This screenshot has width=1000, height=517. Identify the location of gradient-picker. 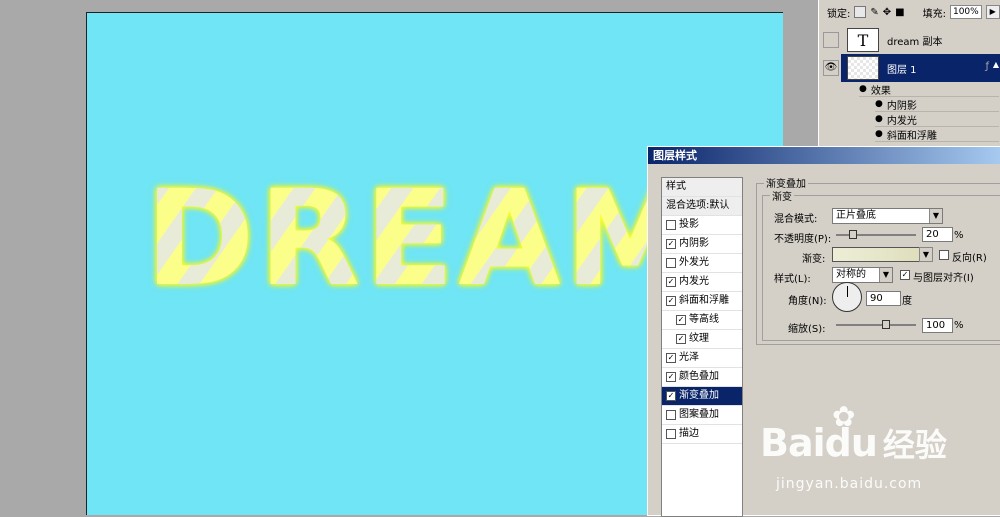
(881, 254).